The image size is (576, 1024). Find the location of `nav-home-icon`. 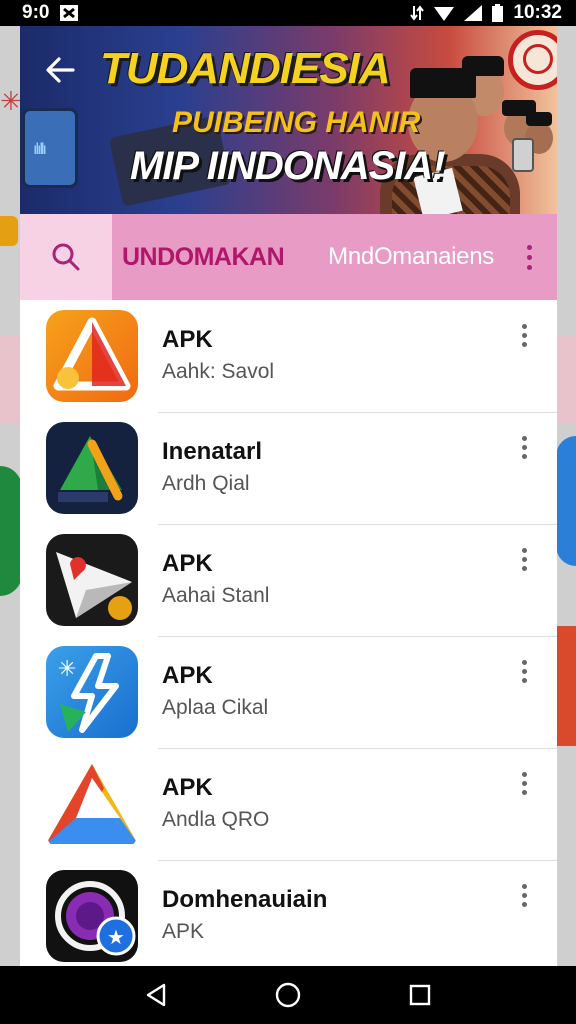

nav-home-icon is located at coordinates (288, 995).